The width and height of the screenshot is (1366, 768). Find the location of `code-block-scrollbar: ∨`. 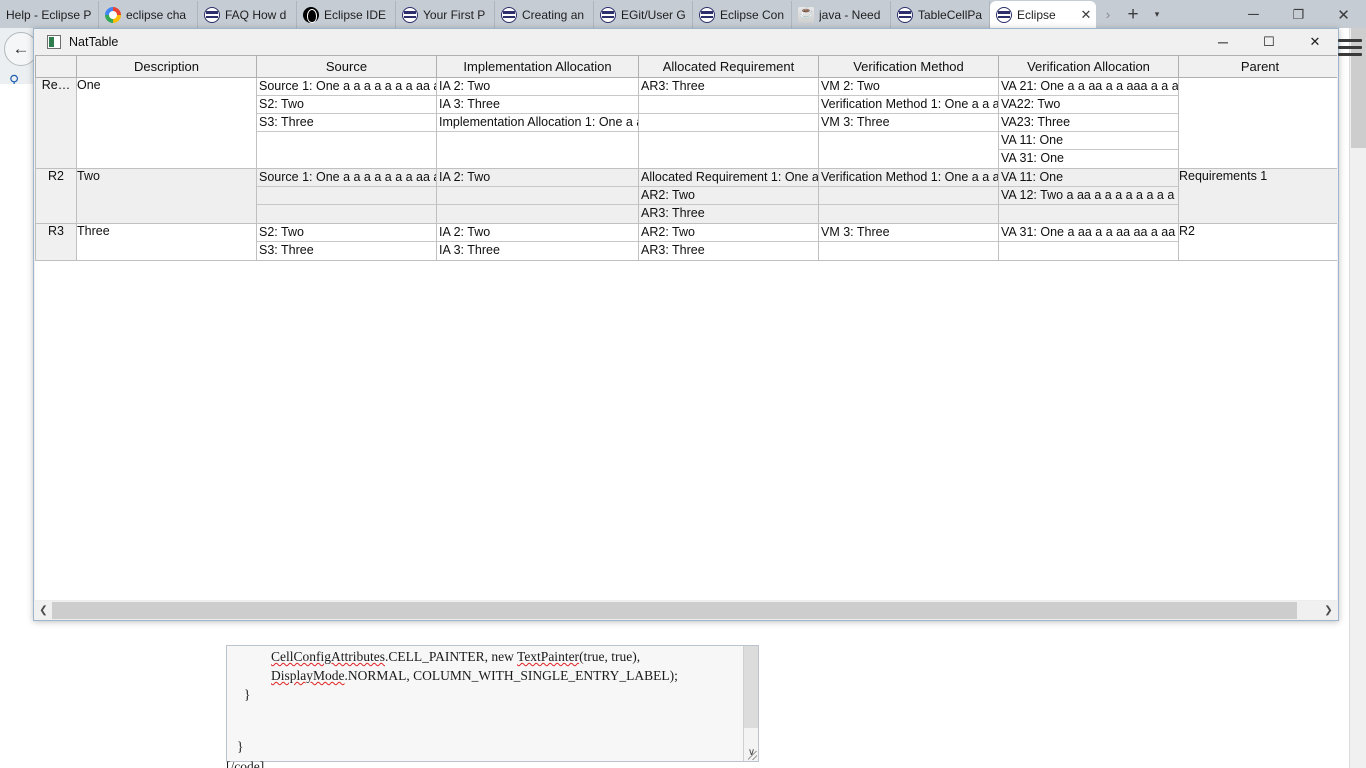

code-block-scrollbar: ∨ is located at coordinates (750, 703).